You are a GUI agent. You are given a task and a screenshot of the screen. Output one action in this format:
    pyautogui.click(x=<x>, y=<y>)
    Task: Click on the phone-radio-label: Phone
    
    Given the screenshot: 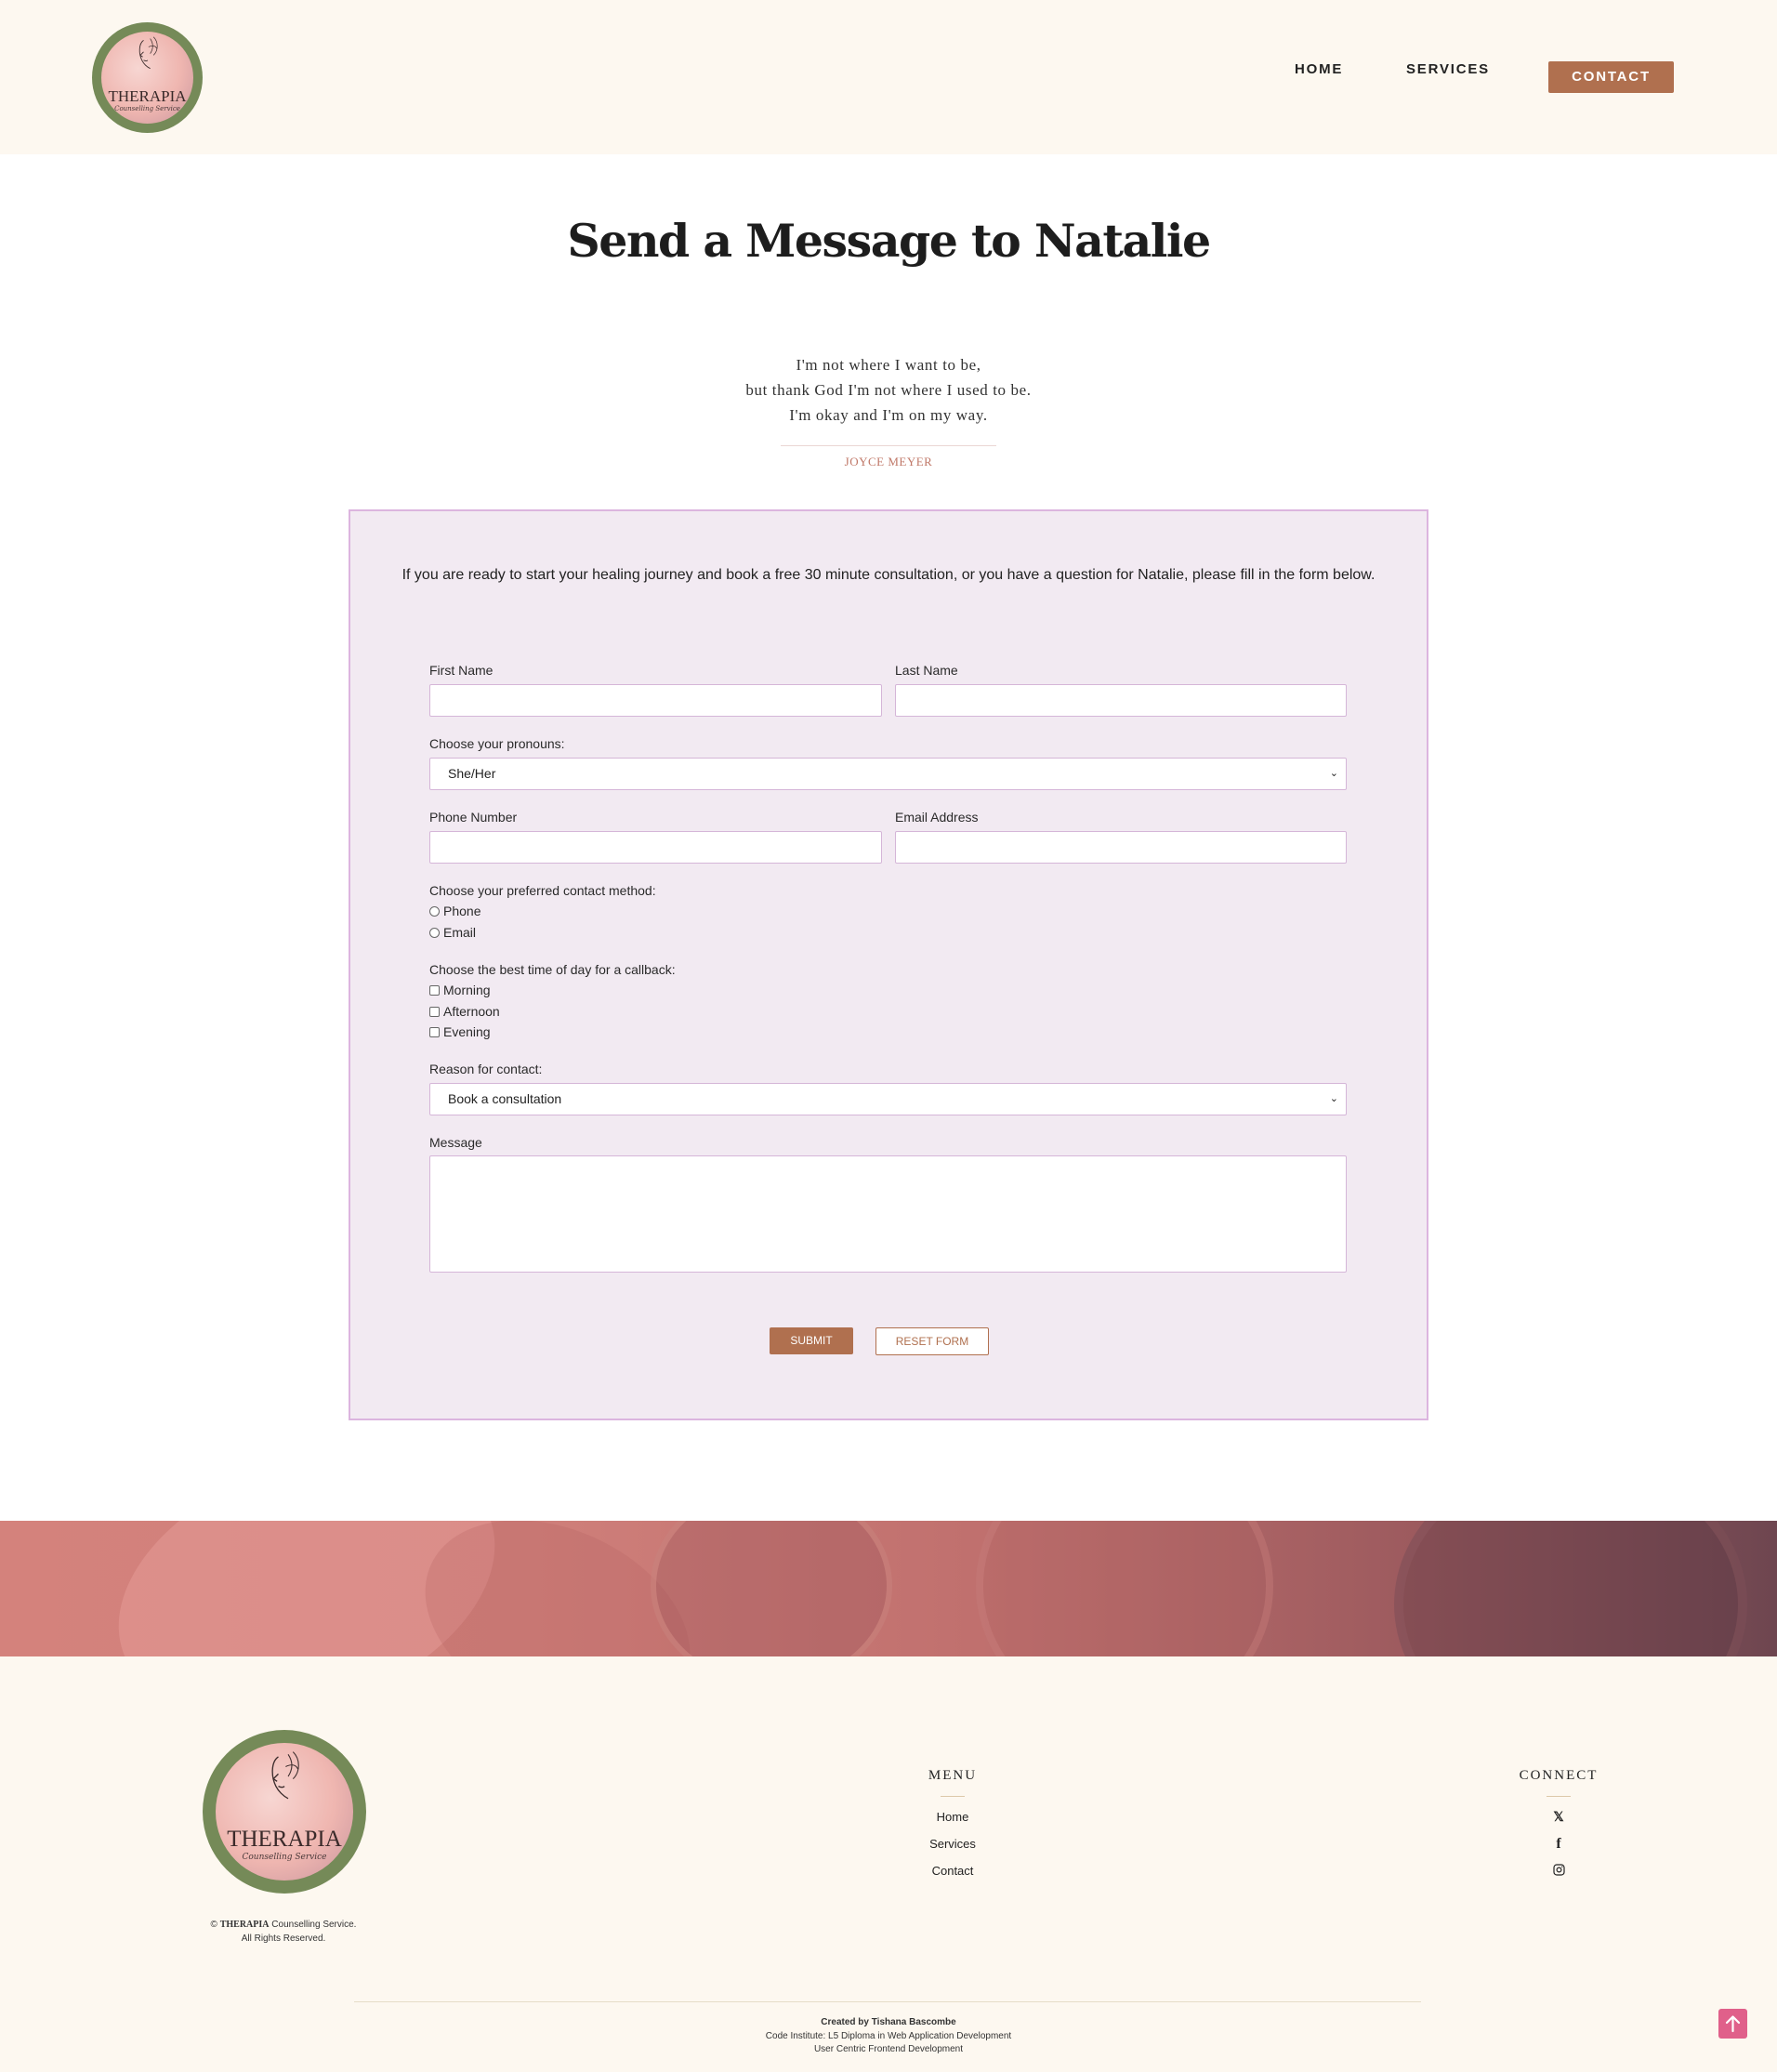 What is the action you would take?
    pyautogui.click(x=462, y=911)
    